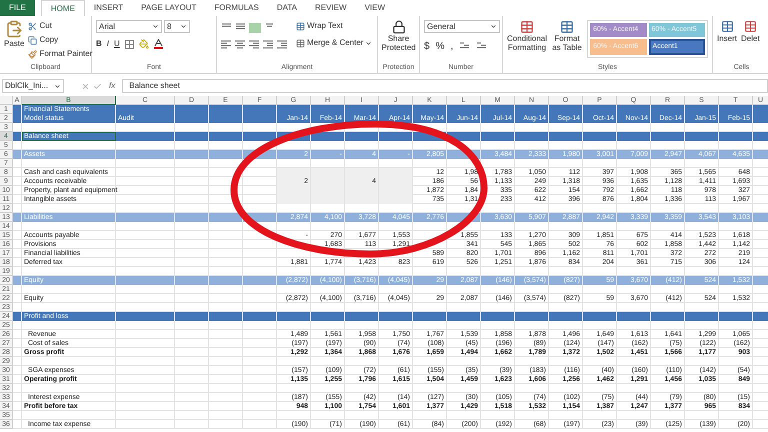  What do you see at coordinates (282, 44) in the screenshot?
I see `indent-increase-icon` at bounding box center [282, 44].